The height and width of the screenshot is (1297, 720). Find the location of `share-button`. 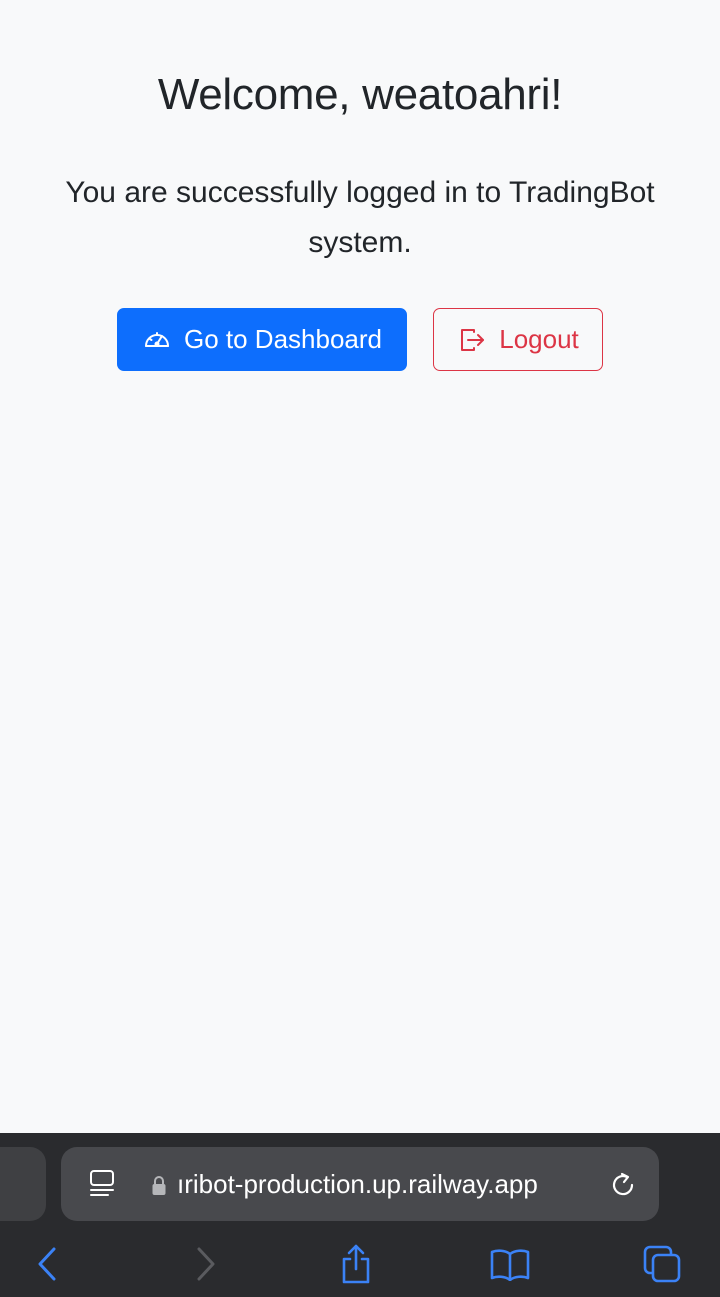

share-button is located at coordinates (356, 1266).